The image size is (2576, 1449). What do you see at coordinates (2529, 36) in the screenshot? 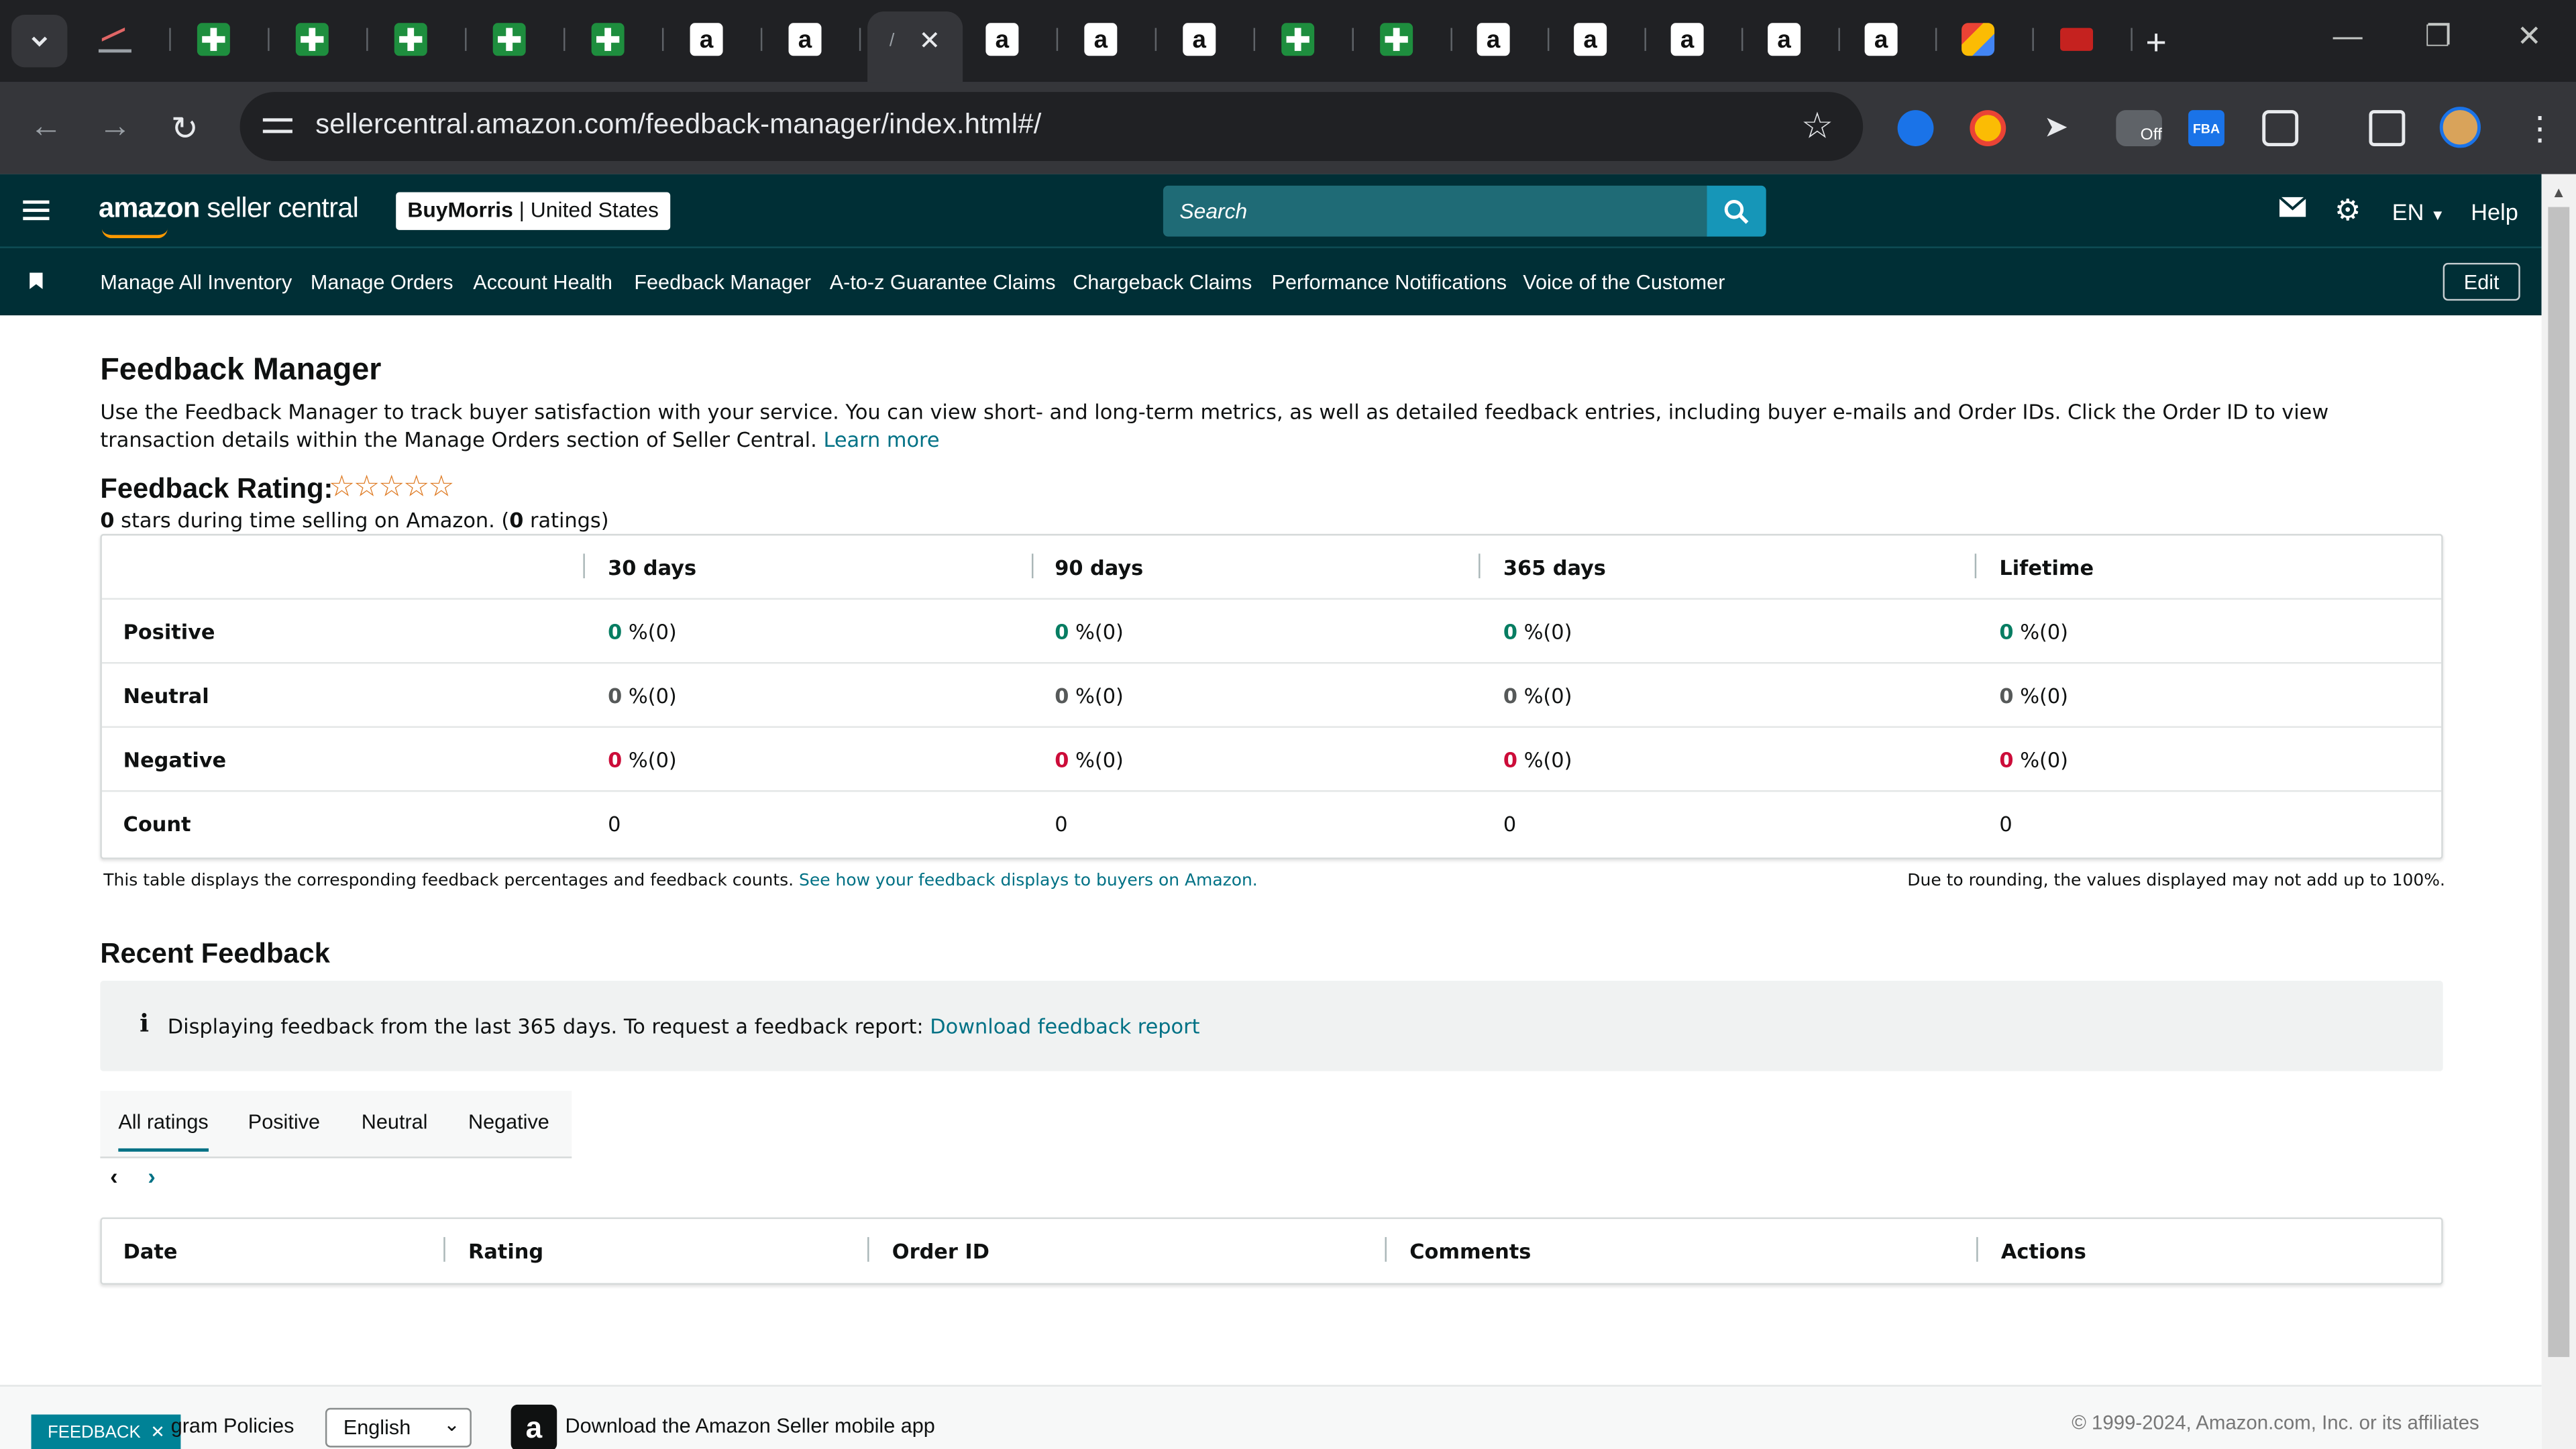
I see `close-window-icon: ✕` at bounding box center [2529, 36].